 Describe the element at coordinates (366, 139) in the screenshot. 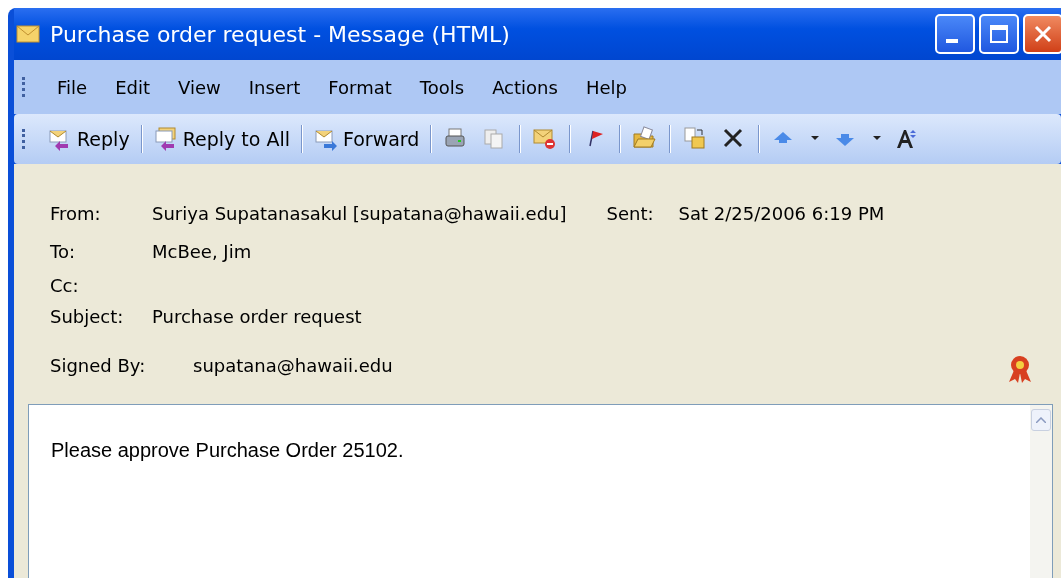

I see `toolbar-button: Forward` at that location.